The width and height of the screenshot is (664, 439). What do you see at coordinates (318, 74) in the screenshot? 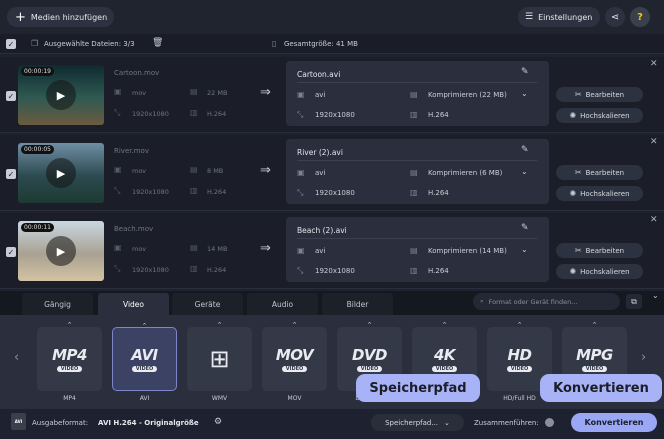
I see `output-file-name: Cartoon.avi` at bounding box center [318, 74].